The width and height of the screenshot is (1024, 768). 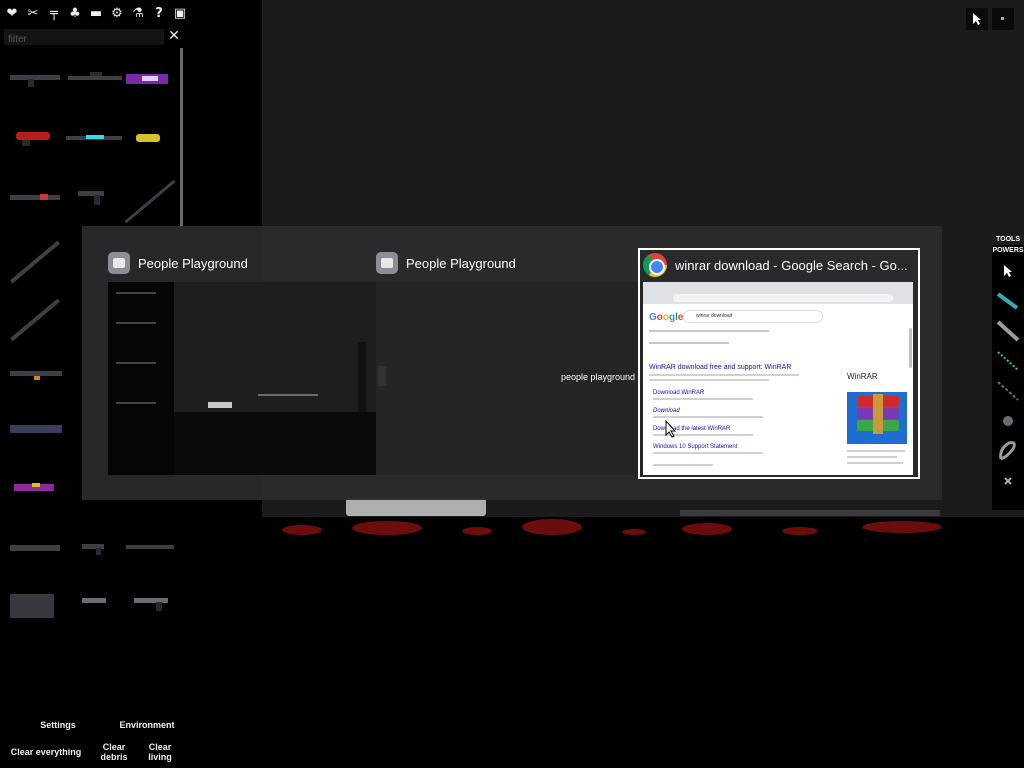 What do you see at coordinates (149, 138) in the screenshot?
I see `yellow-blaster-item` at bounding box center [149, 138].